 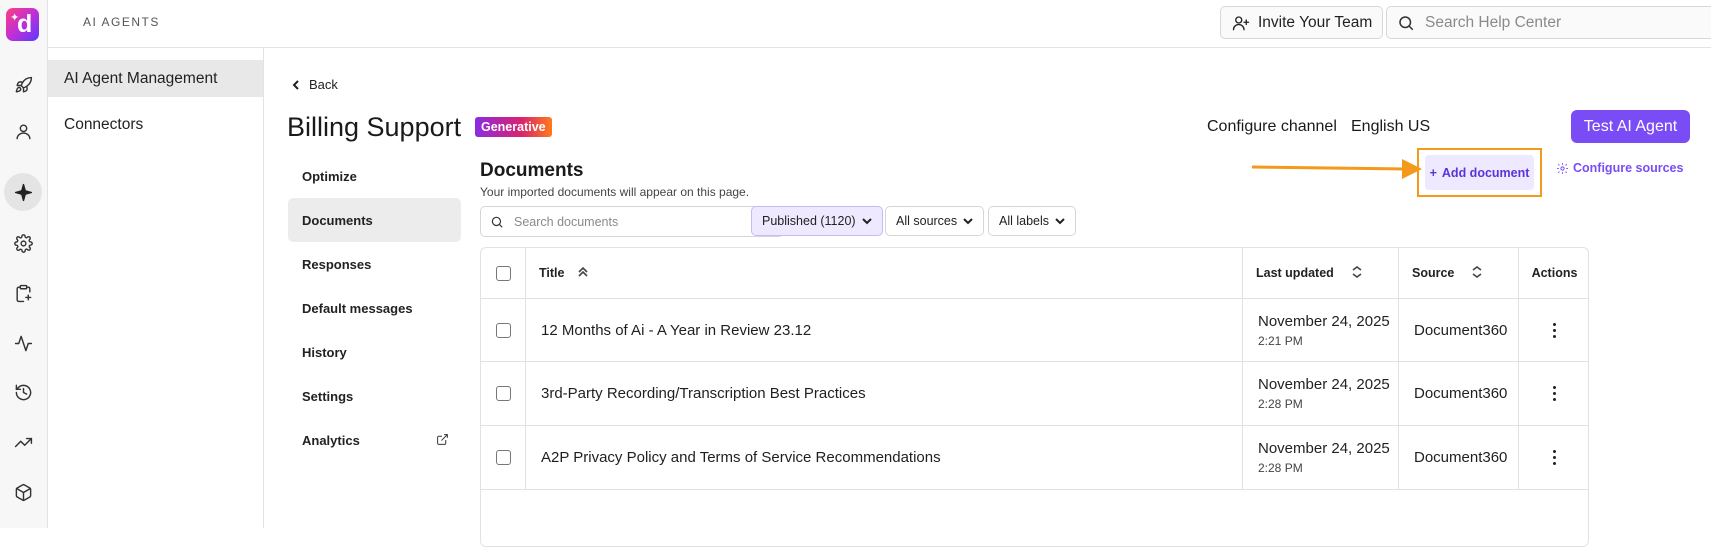 I want to click on sparkle-nav-icon, so click(x=23, y=192).